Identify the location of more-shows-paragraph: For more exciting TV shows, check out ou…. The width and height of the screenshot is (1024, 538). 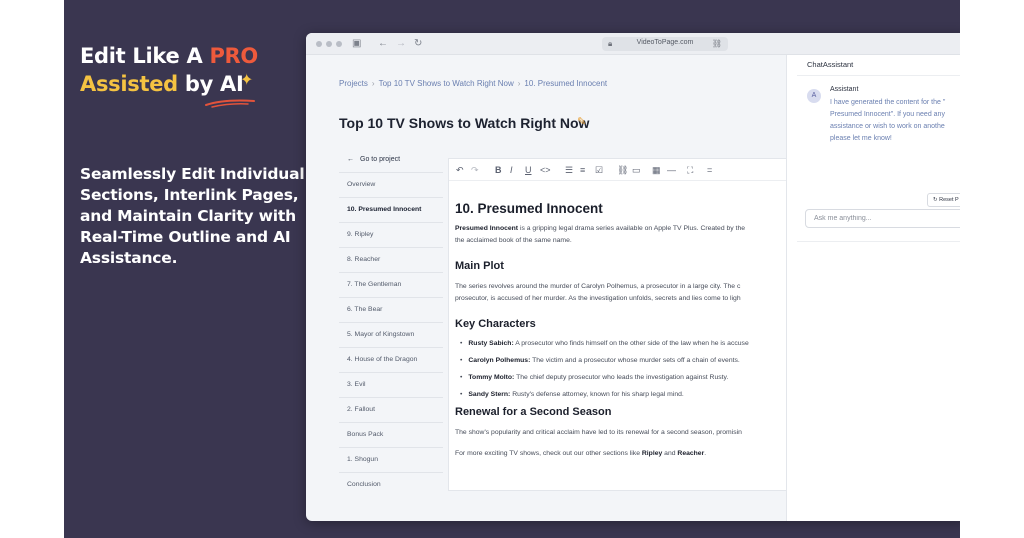
(631, 454).